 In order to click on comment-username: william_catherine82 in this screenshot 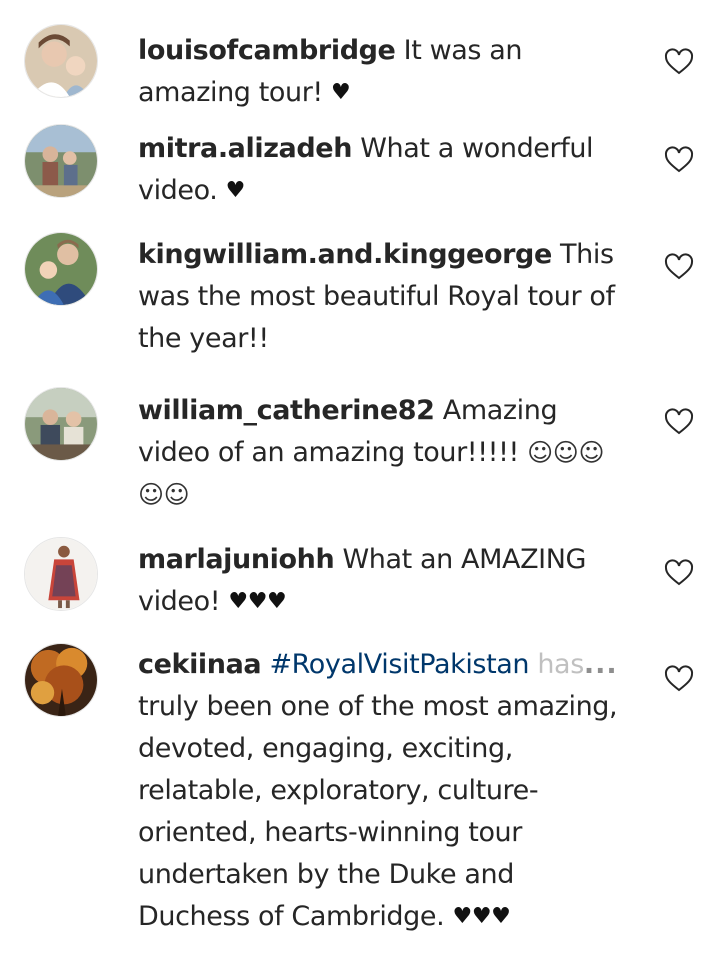, I will do `click(286, 410)`.